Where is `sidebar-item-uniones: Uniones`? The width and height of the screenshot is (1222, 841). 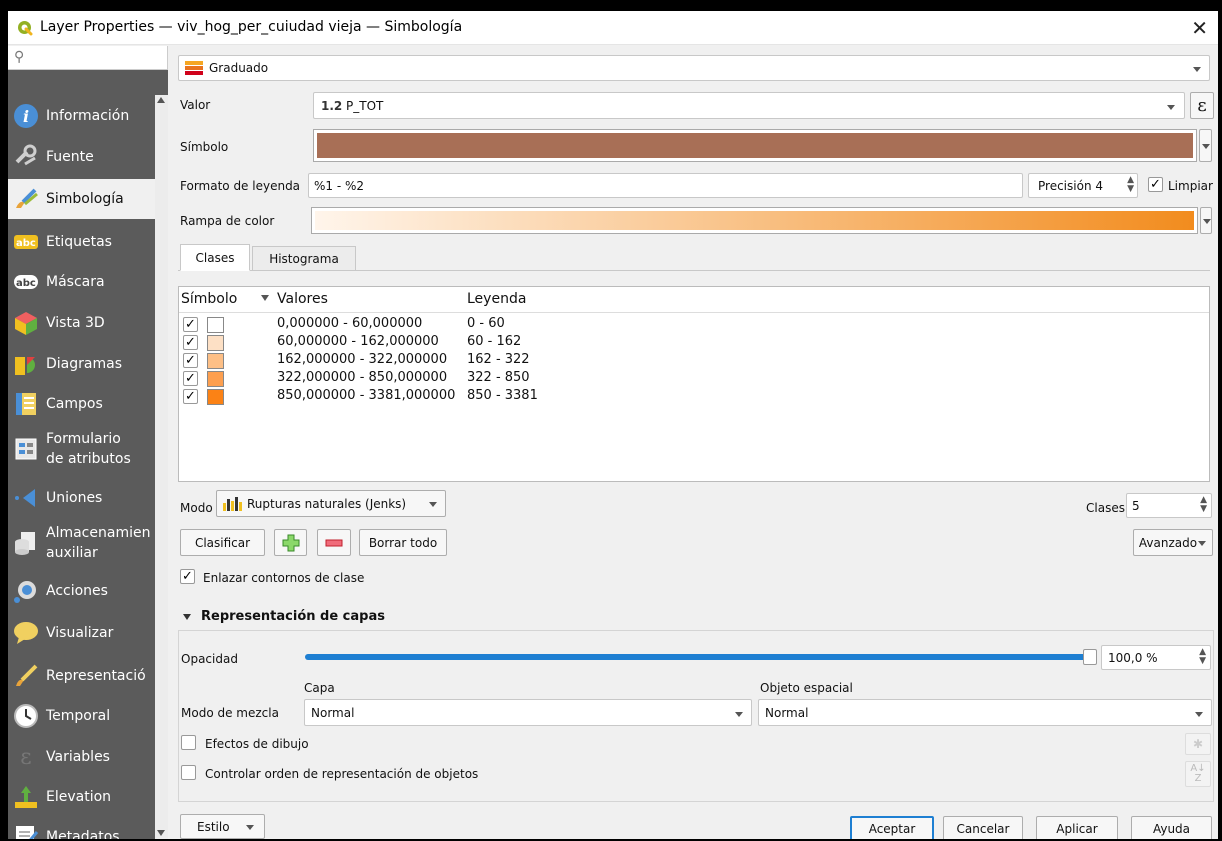
sidebar-item-uniones: Uniones is located at coordinates (81, 498).